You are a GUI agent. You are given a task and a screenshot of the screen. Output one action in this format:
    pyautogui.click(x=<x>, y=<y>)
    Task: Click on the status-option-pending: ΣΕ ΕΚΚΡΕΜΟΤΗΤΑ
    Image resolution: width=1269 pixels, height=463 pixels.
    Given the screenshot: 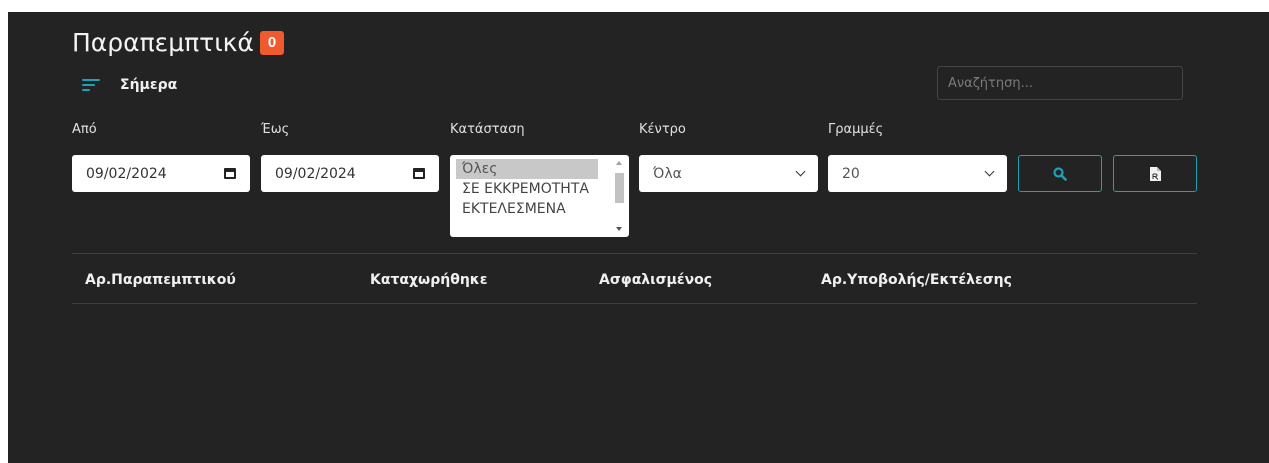 What is the action you would take?
    pyautogui.click(x=527, y=189)
    